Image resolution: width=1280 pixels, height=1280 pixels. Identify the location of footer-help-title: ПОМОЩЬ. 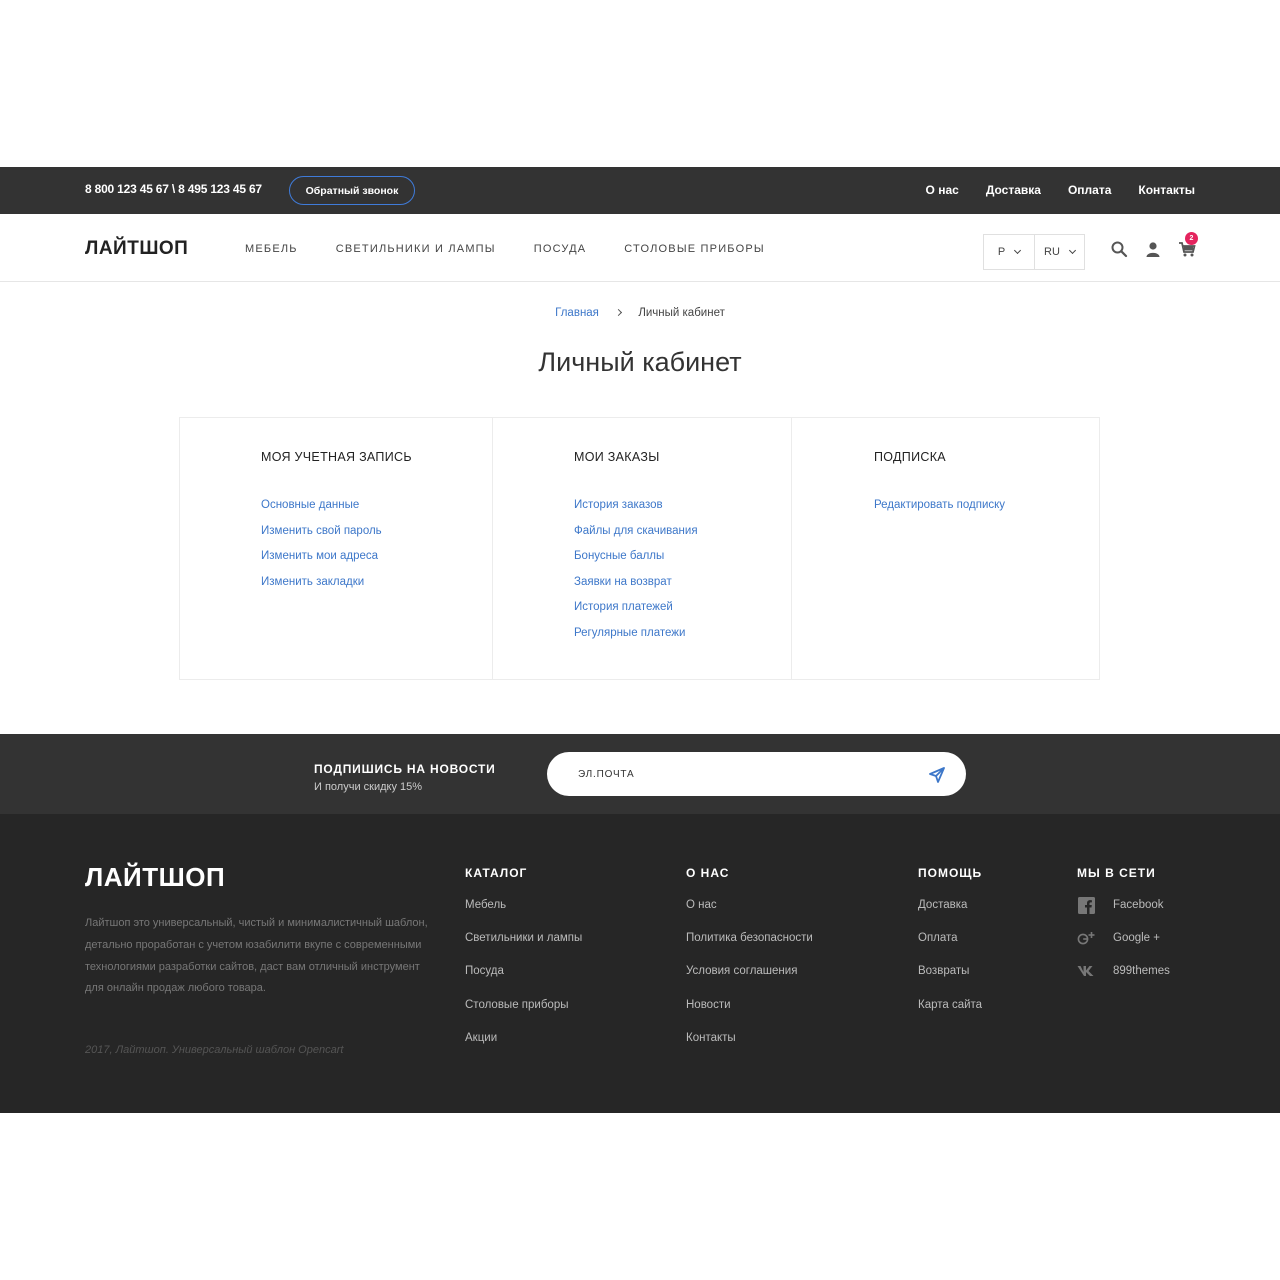
(950, 873).